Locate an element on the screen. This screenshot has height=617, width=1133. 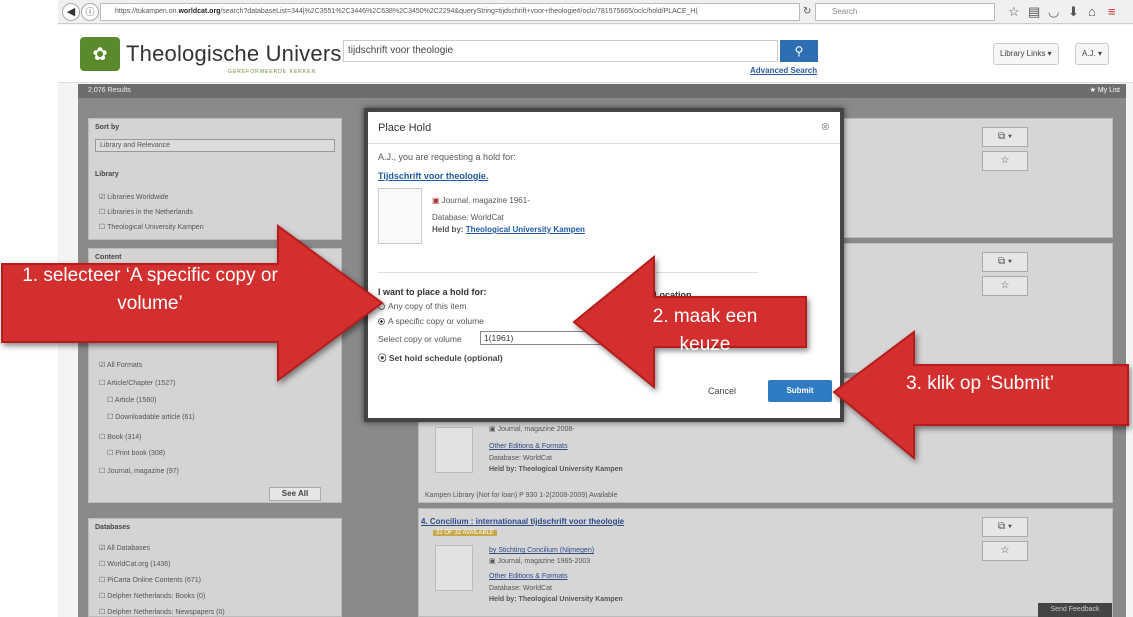
database-option: ☐ WorldCat.org (1436) is located at coordinates (135, 564).